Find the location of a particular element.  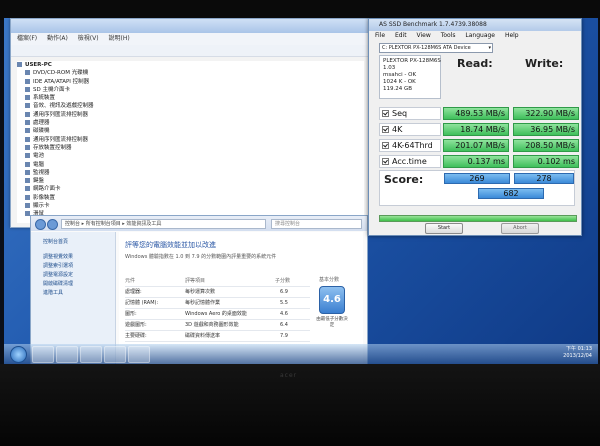

start-button-windows-icon is located at coordinates (18, 354).